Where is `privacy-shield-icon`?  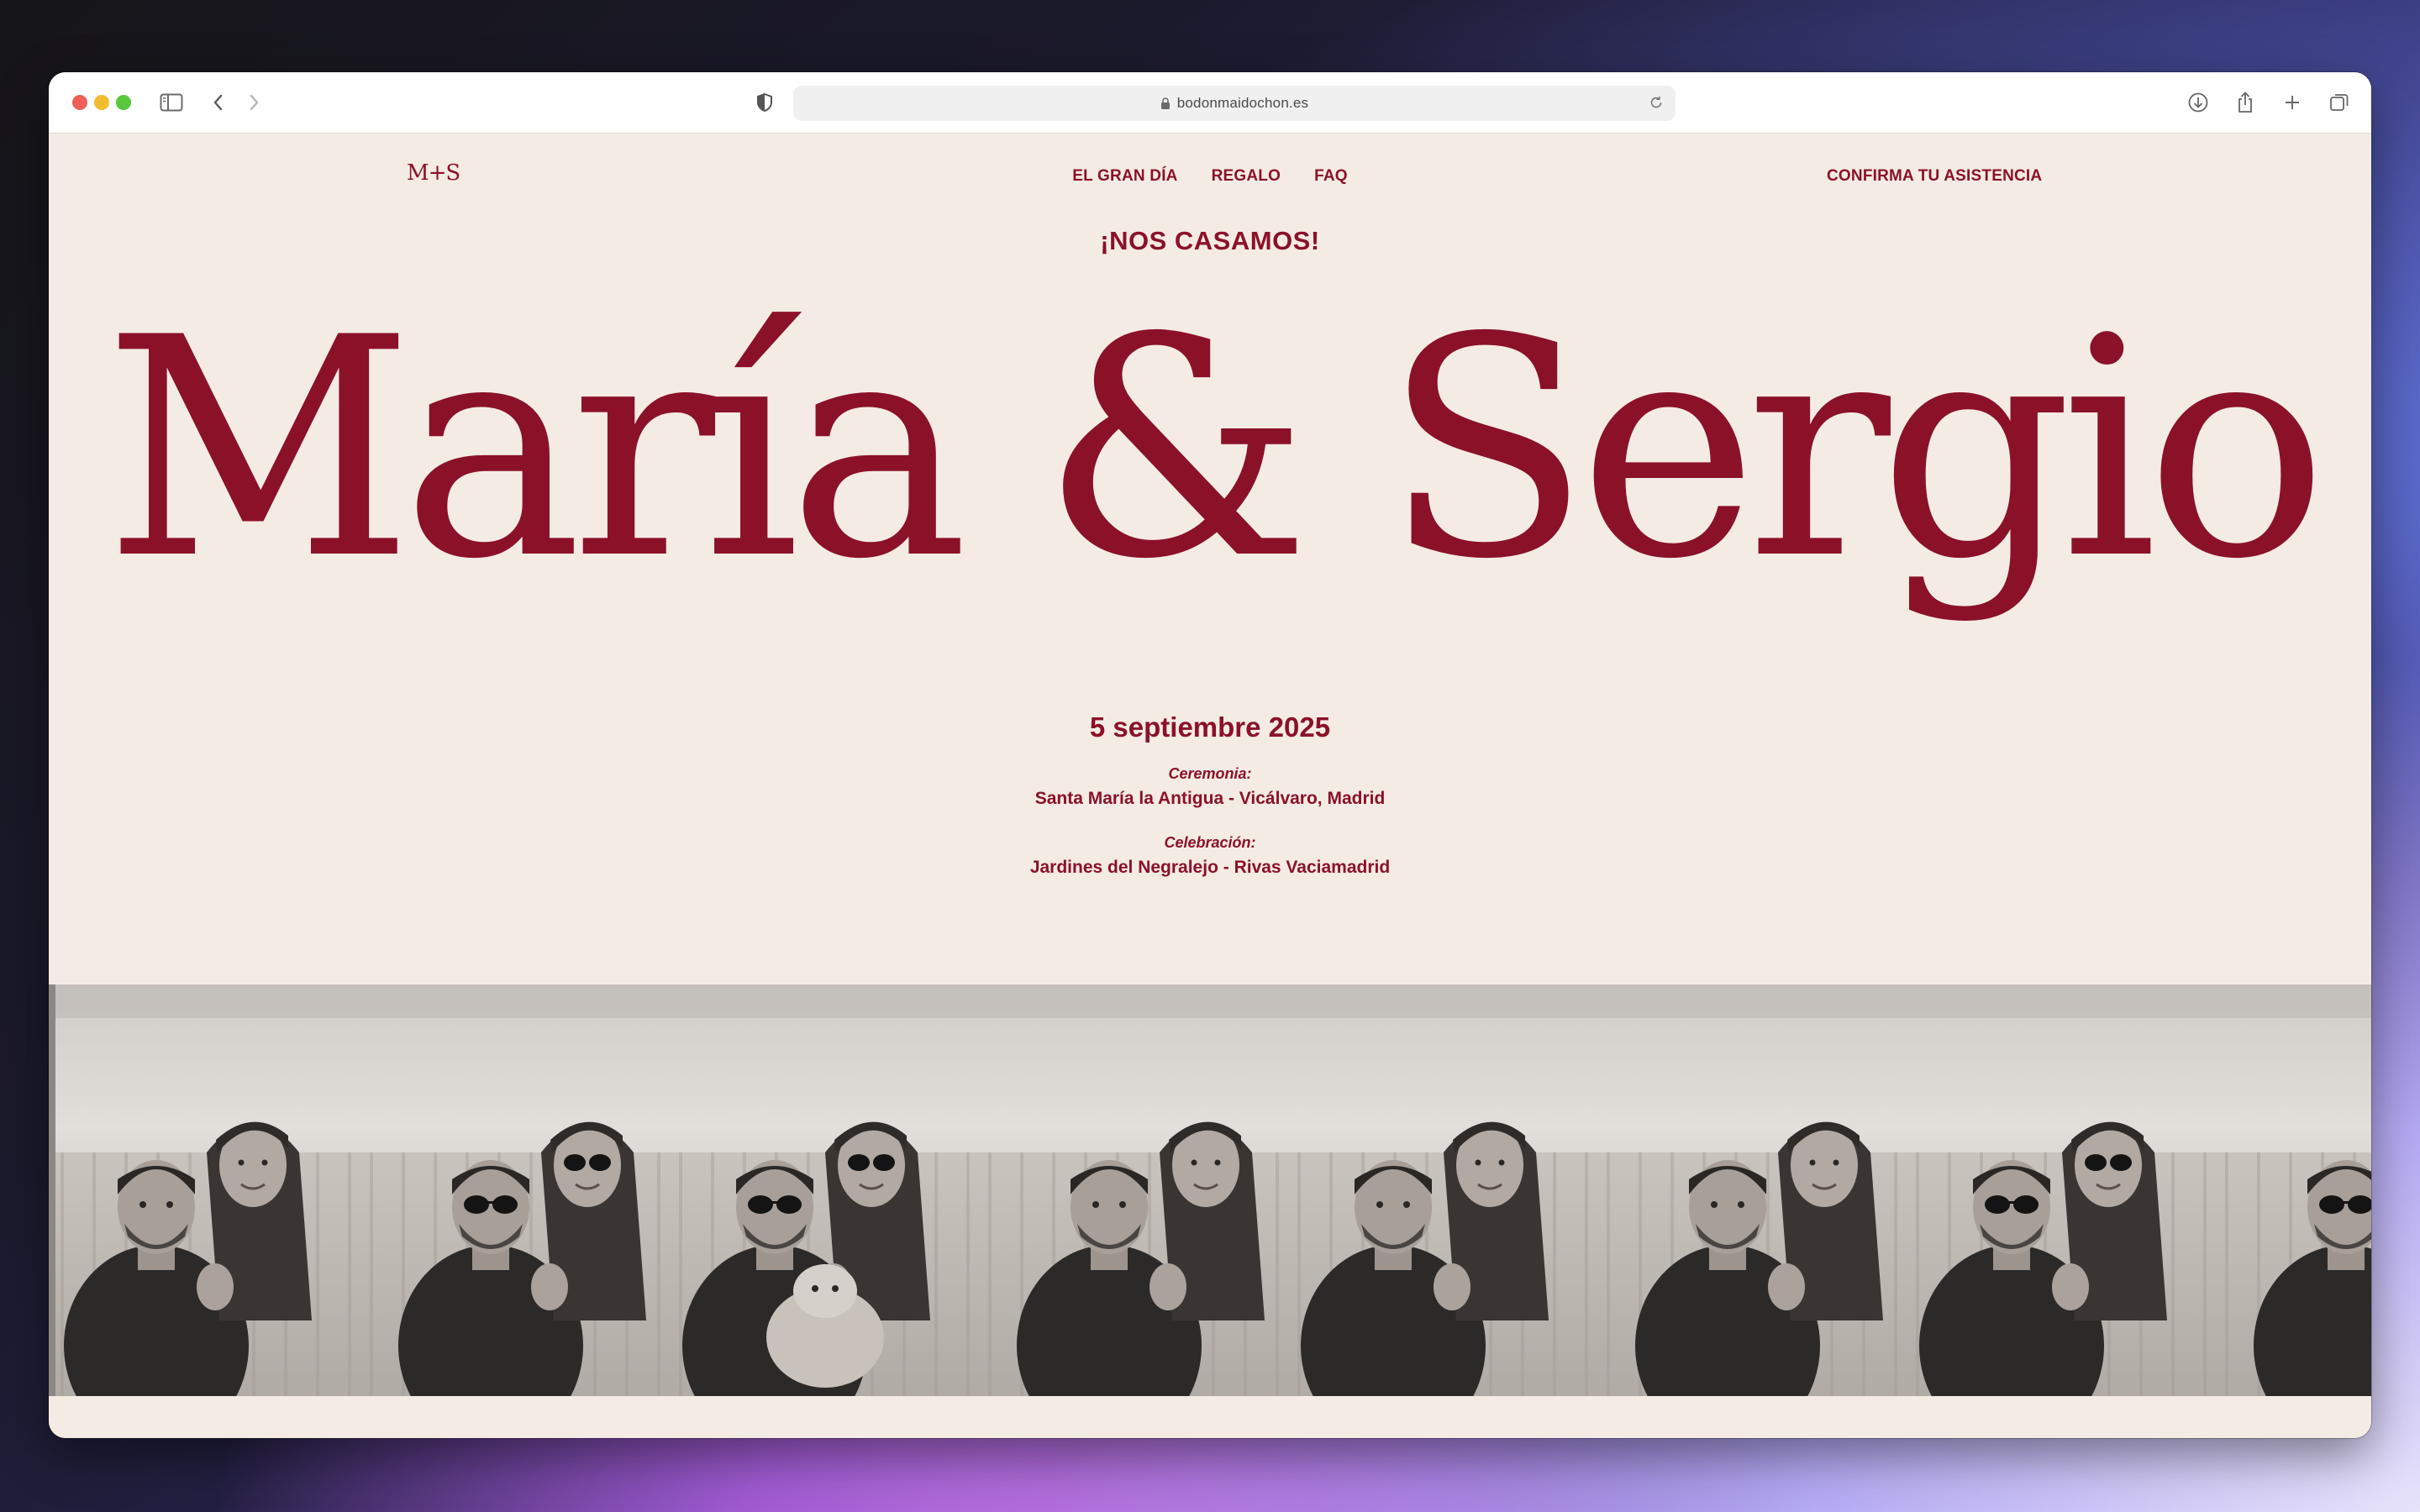 privacy-shield-icon is located at coordinates (764, 102).